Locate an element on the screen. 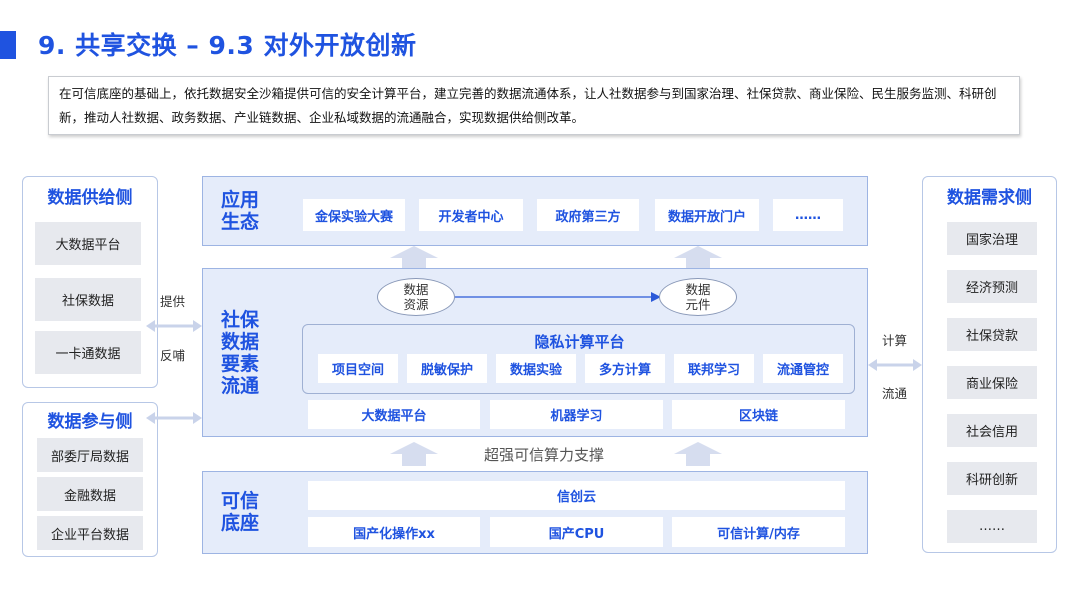 Image resolution: width=1080 pixels, height=608 pixels. privacy-platform-title: 隐私计算平台 is located at coordinates (579, 342).